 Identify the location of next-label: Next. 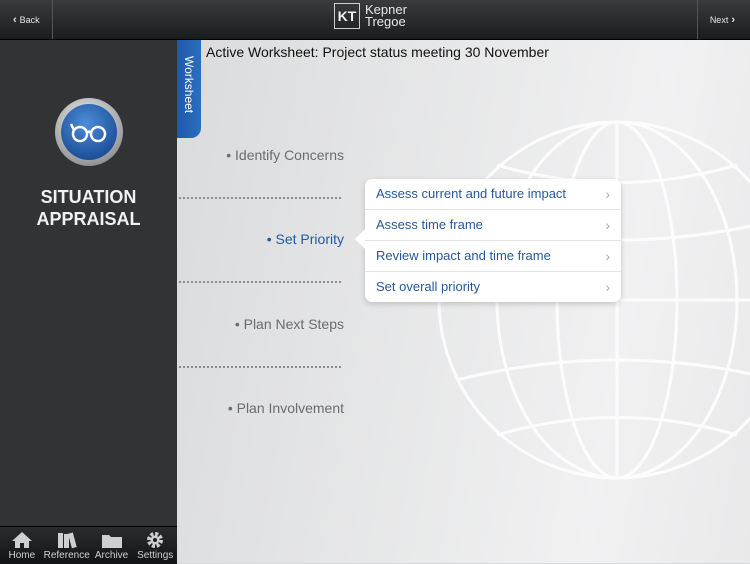
(719, 19).